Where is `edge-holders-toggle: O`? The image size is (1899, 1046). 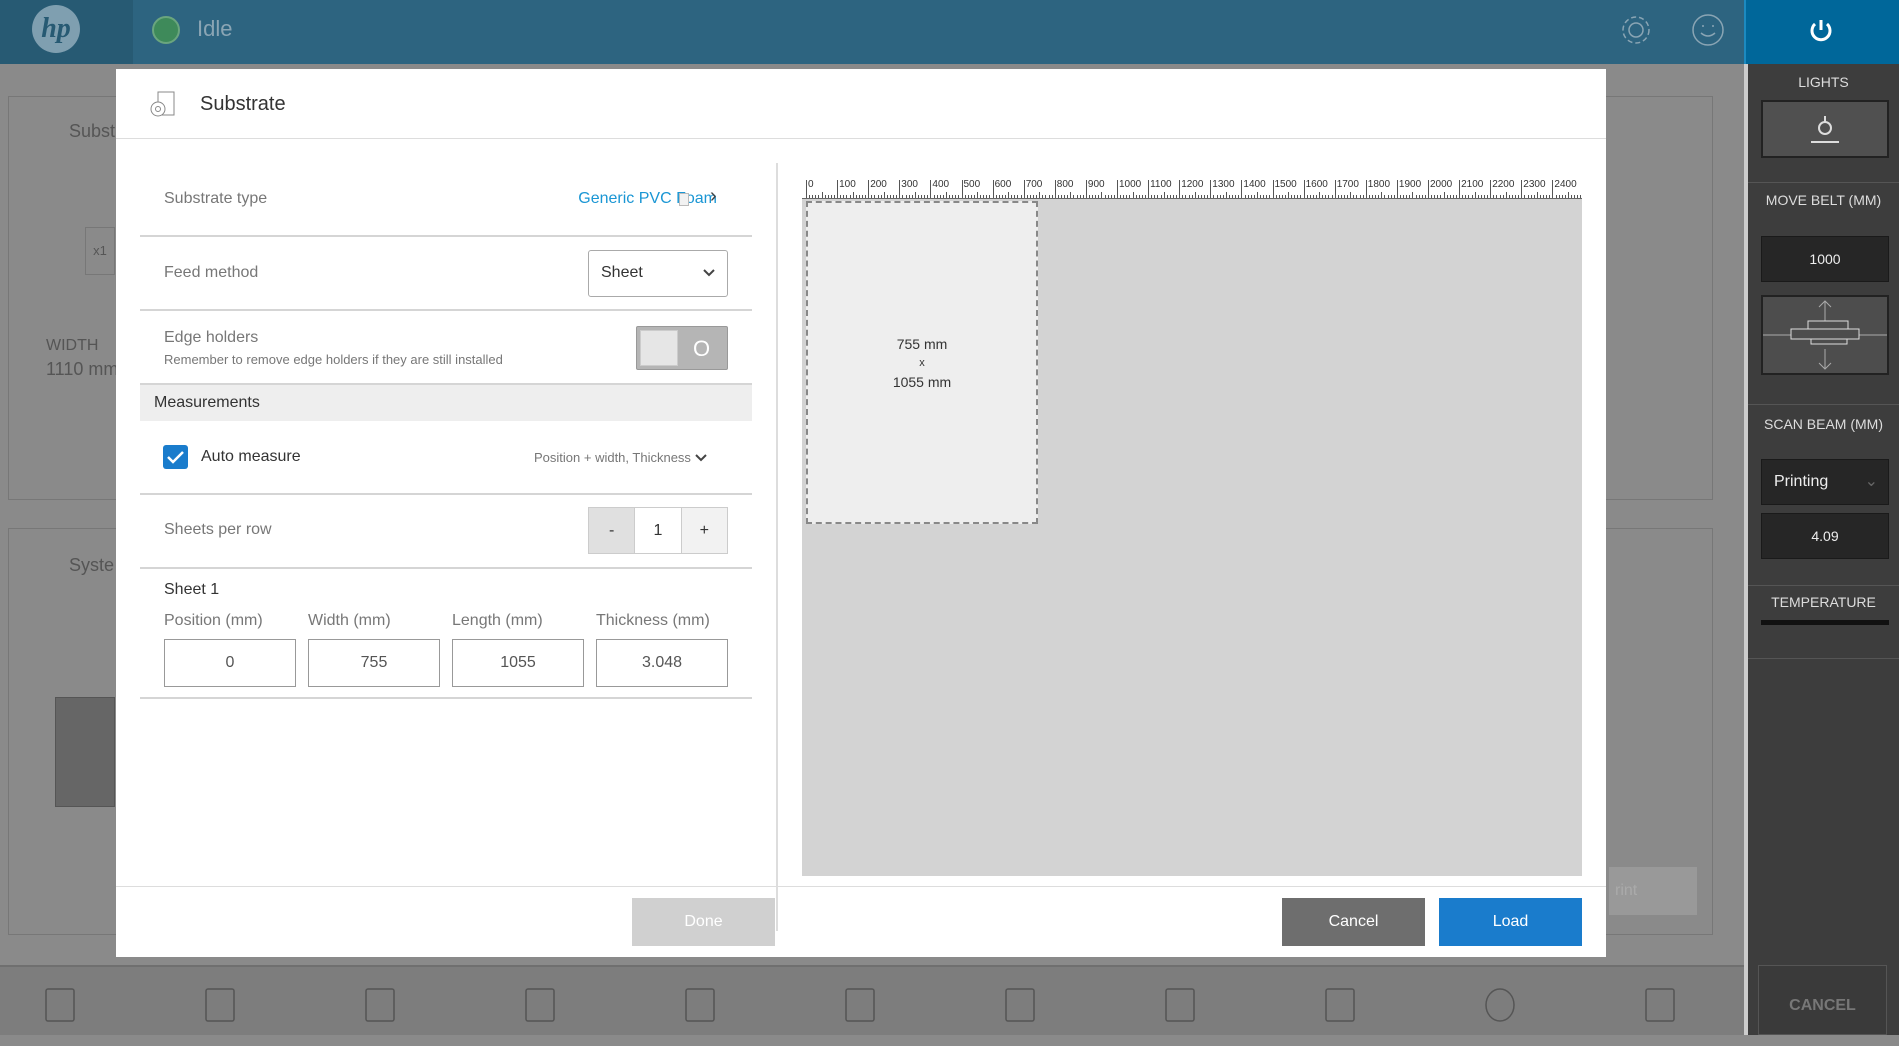 edge-holders-toggle: O is located at coordinates (682, 348).